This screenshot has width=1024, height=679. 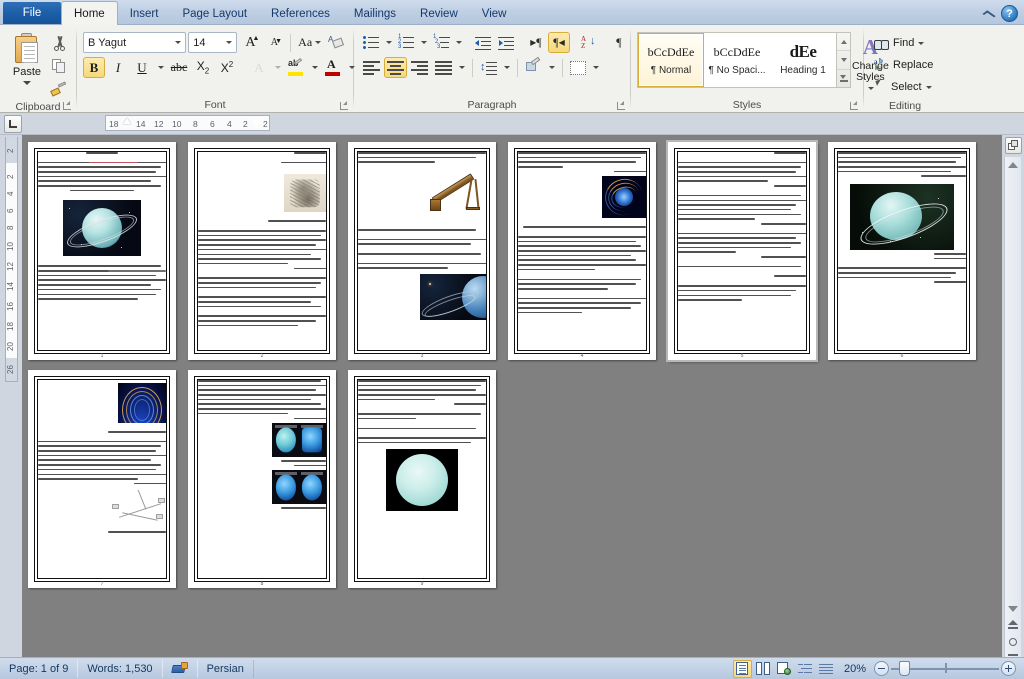 I want to click on paste-dropdown-icon, so click(x=27, y=83).